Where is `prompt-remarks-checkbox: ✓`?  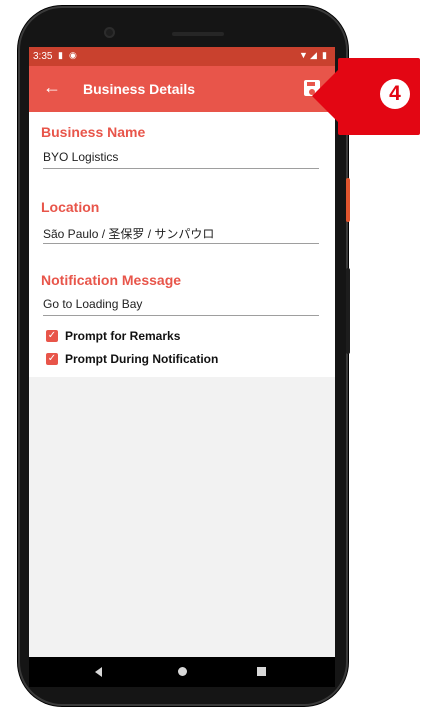 prompt-remarks-checkbox: ✓ is located at coordinates (52, 336).